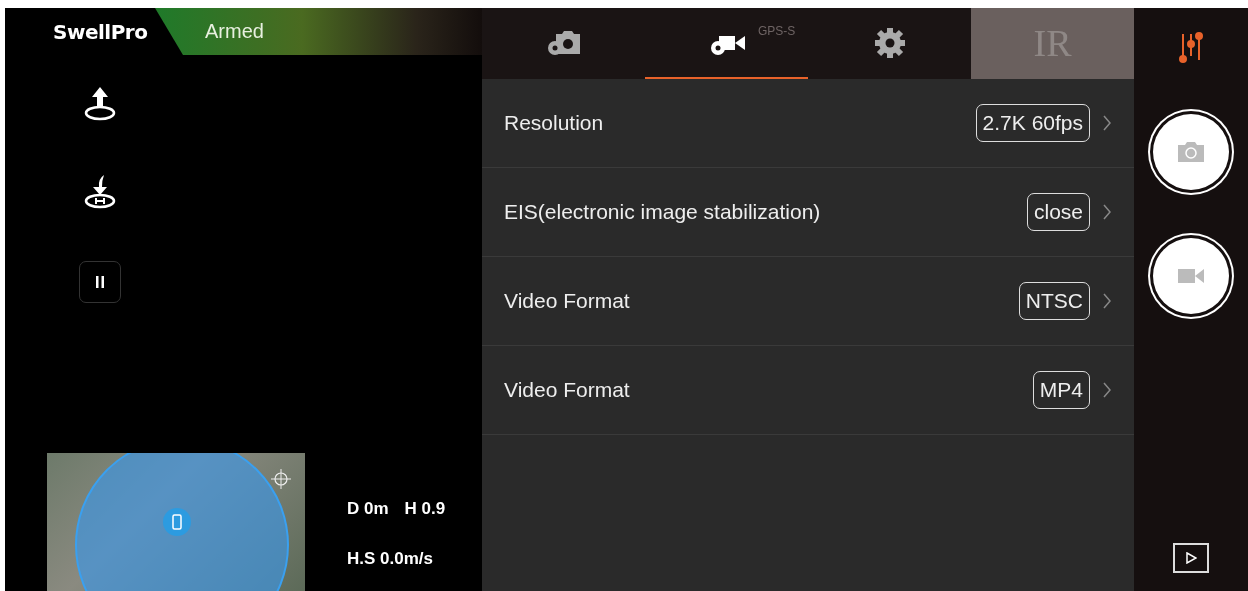  What do you see at coordinates (100, 31) in the screenshot?
I see `logo-text: SwellPro` at bounding box center [100, 31].